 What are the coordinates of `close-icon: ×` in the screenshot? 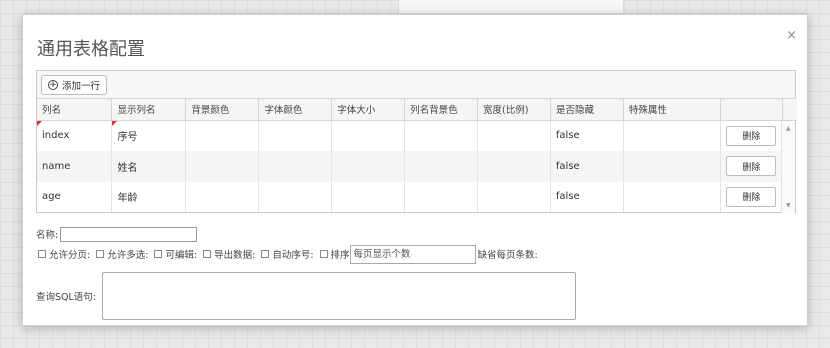 It's located at (791, 35).